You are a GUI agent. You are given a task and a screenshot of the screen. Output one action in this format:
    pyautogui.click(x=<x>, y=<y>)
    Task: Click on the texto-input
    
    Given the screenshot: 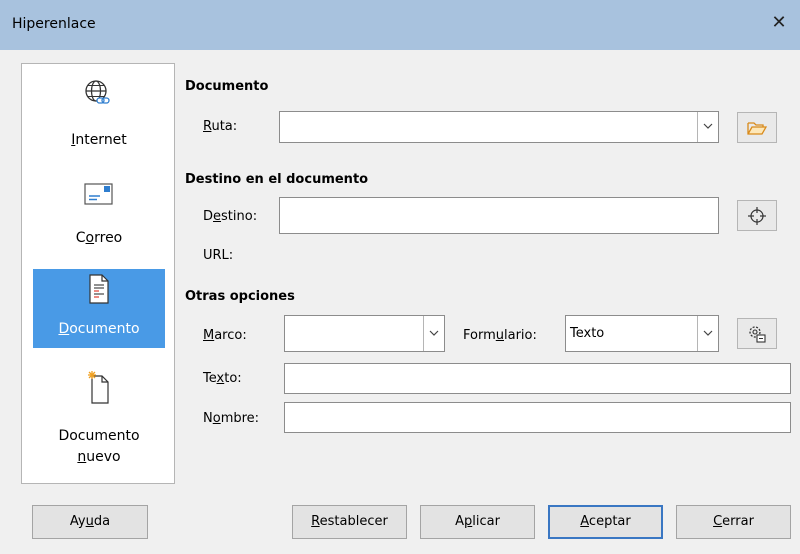 What is the action you would take?
    pyautogui.click(x=537, y=378)
    